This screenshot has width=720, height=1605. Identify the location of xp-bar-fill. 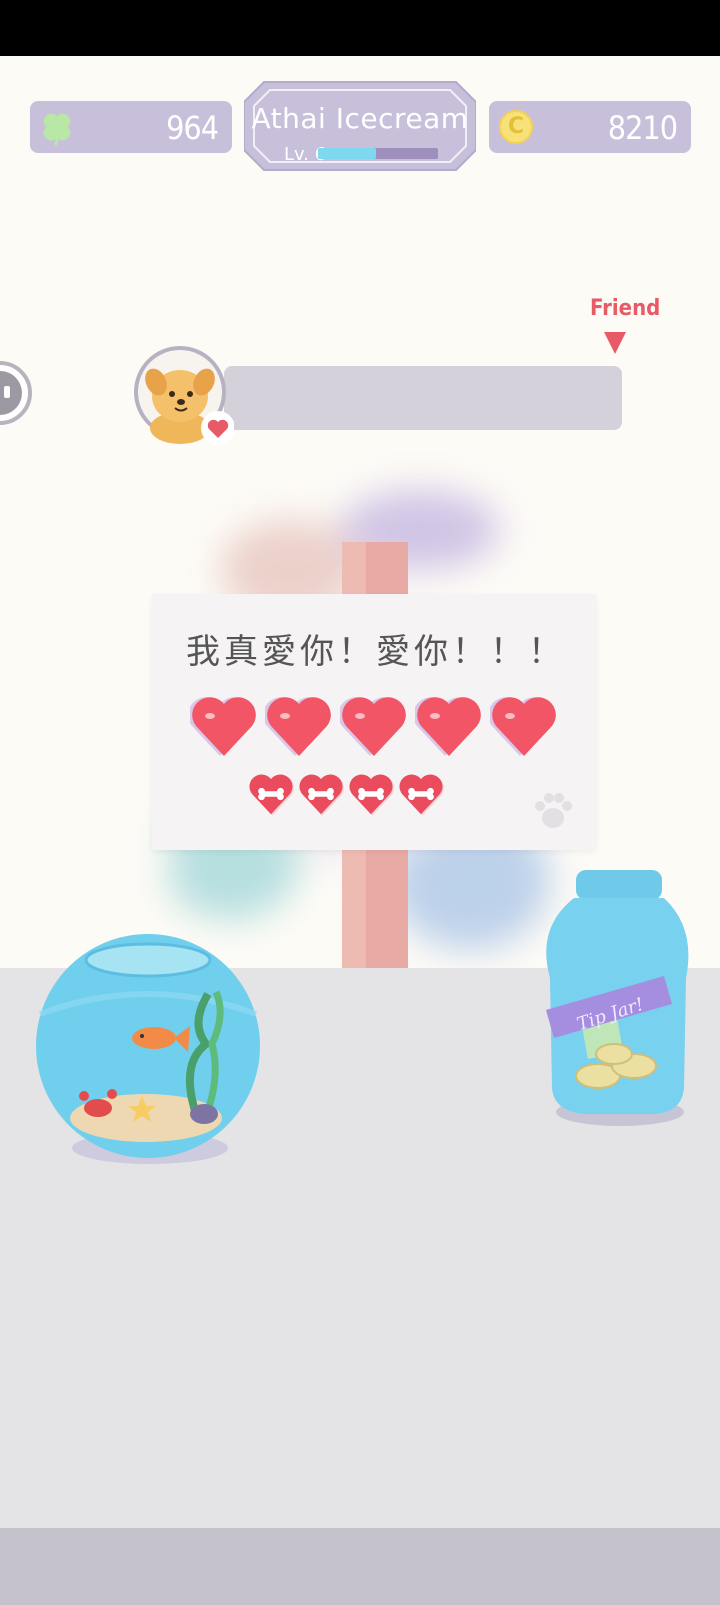
(347, 153).